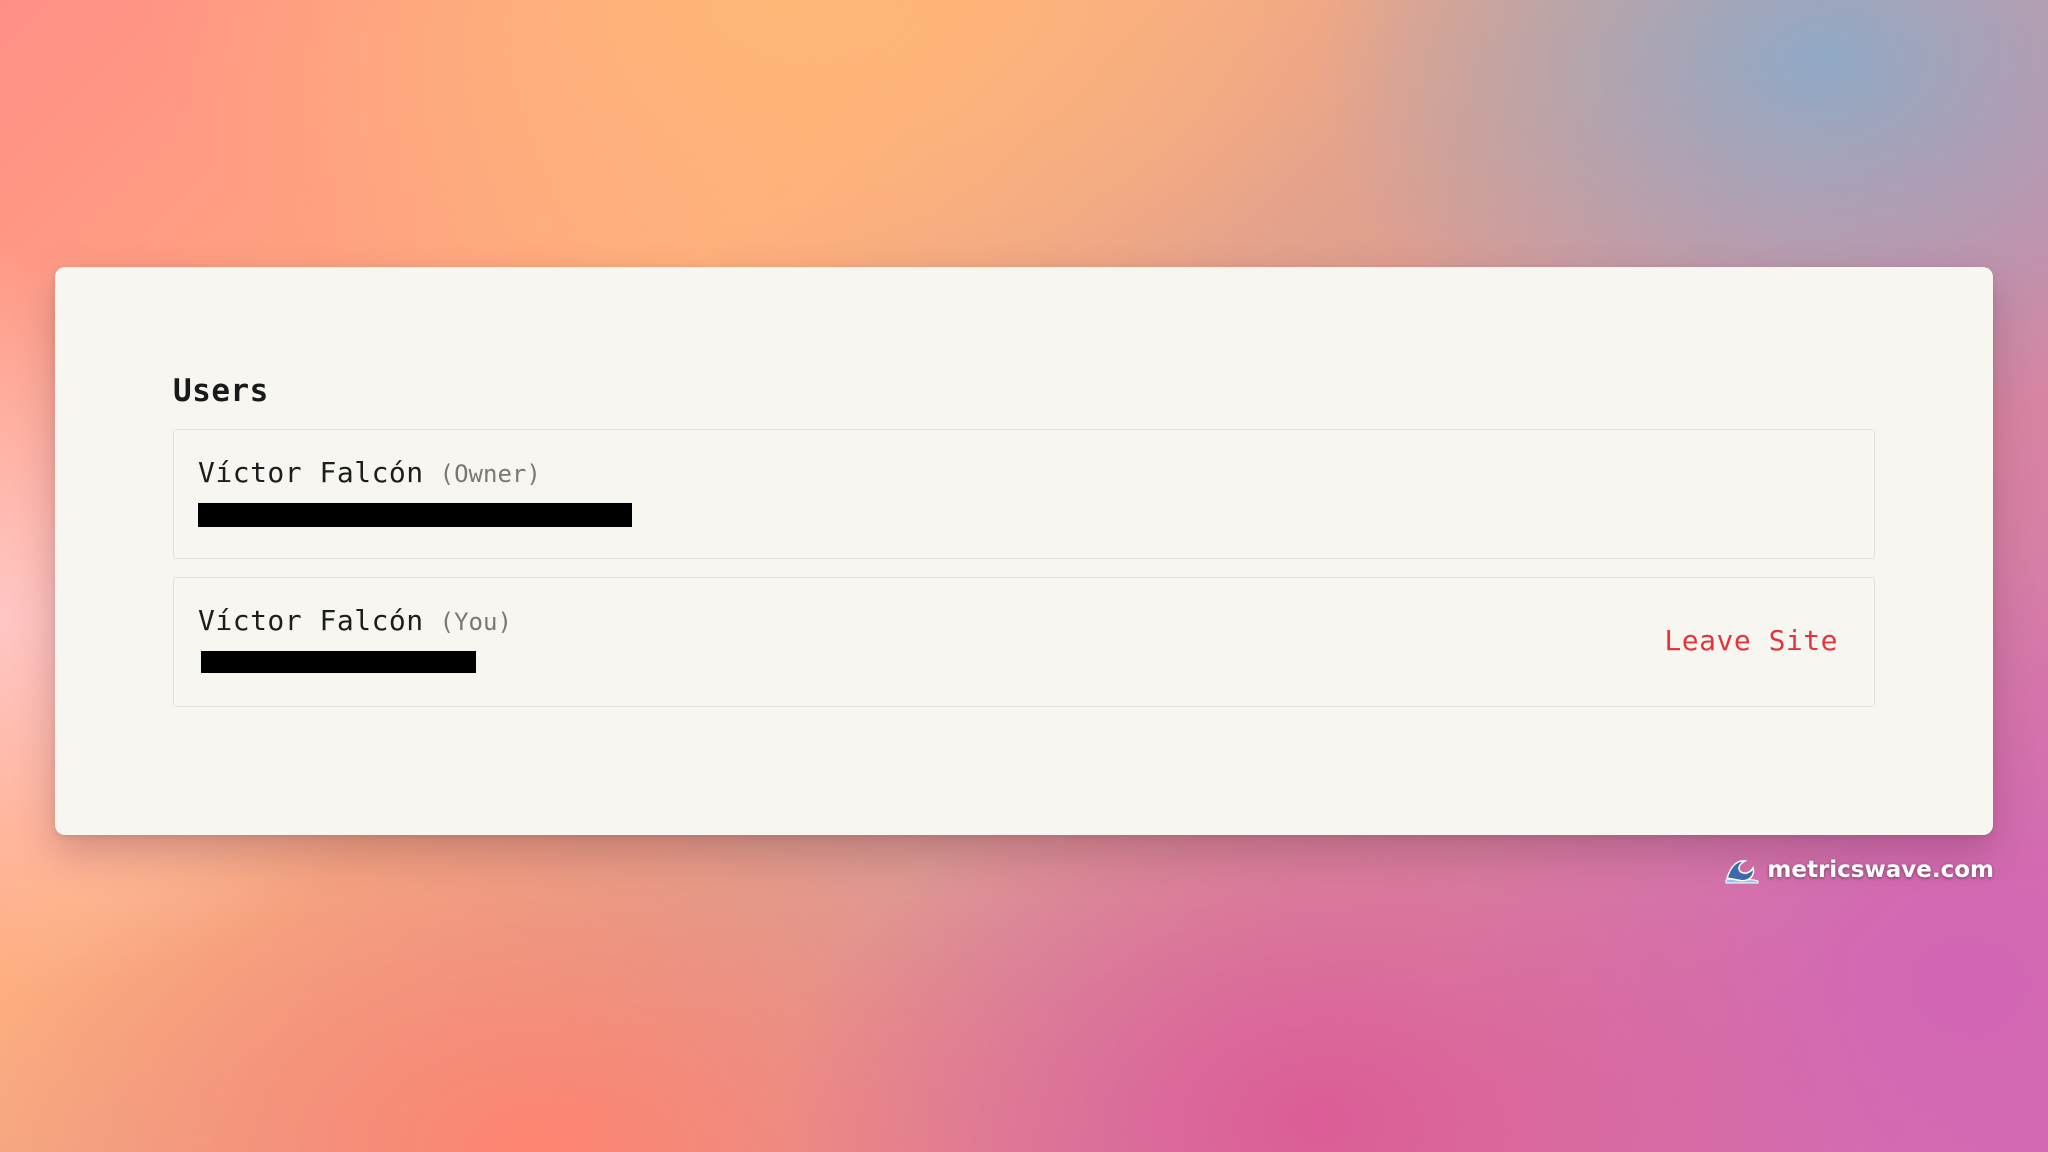 The image size is (2048, 1152). I want to click on wave-icon, so click(1742, 870).